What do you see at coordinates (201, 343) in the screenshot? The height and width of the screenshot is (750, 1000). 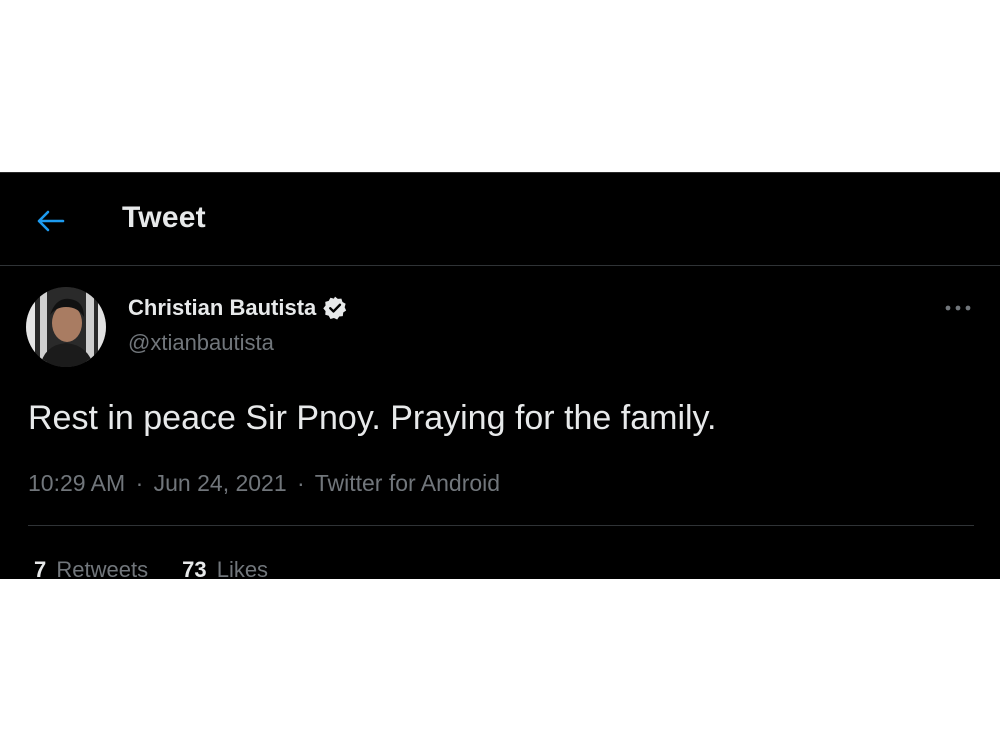 I see `user-handle: @xtianbautista` at bounding box center [201, 343].